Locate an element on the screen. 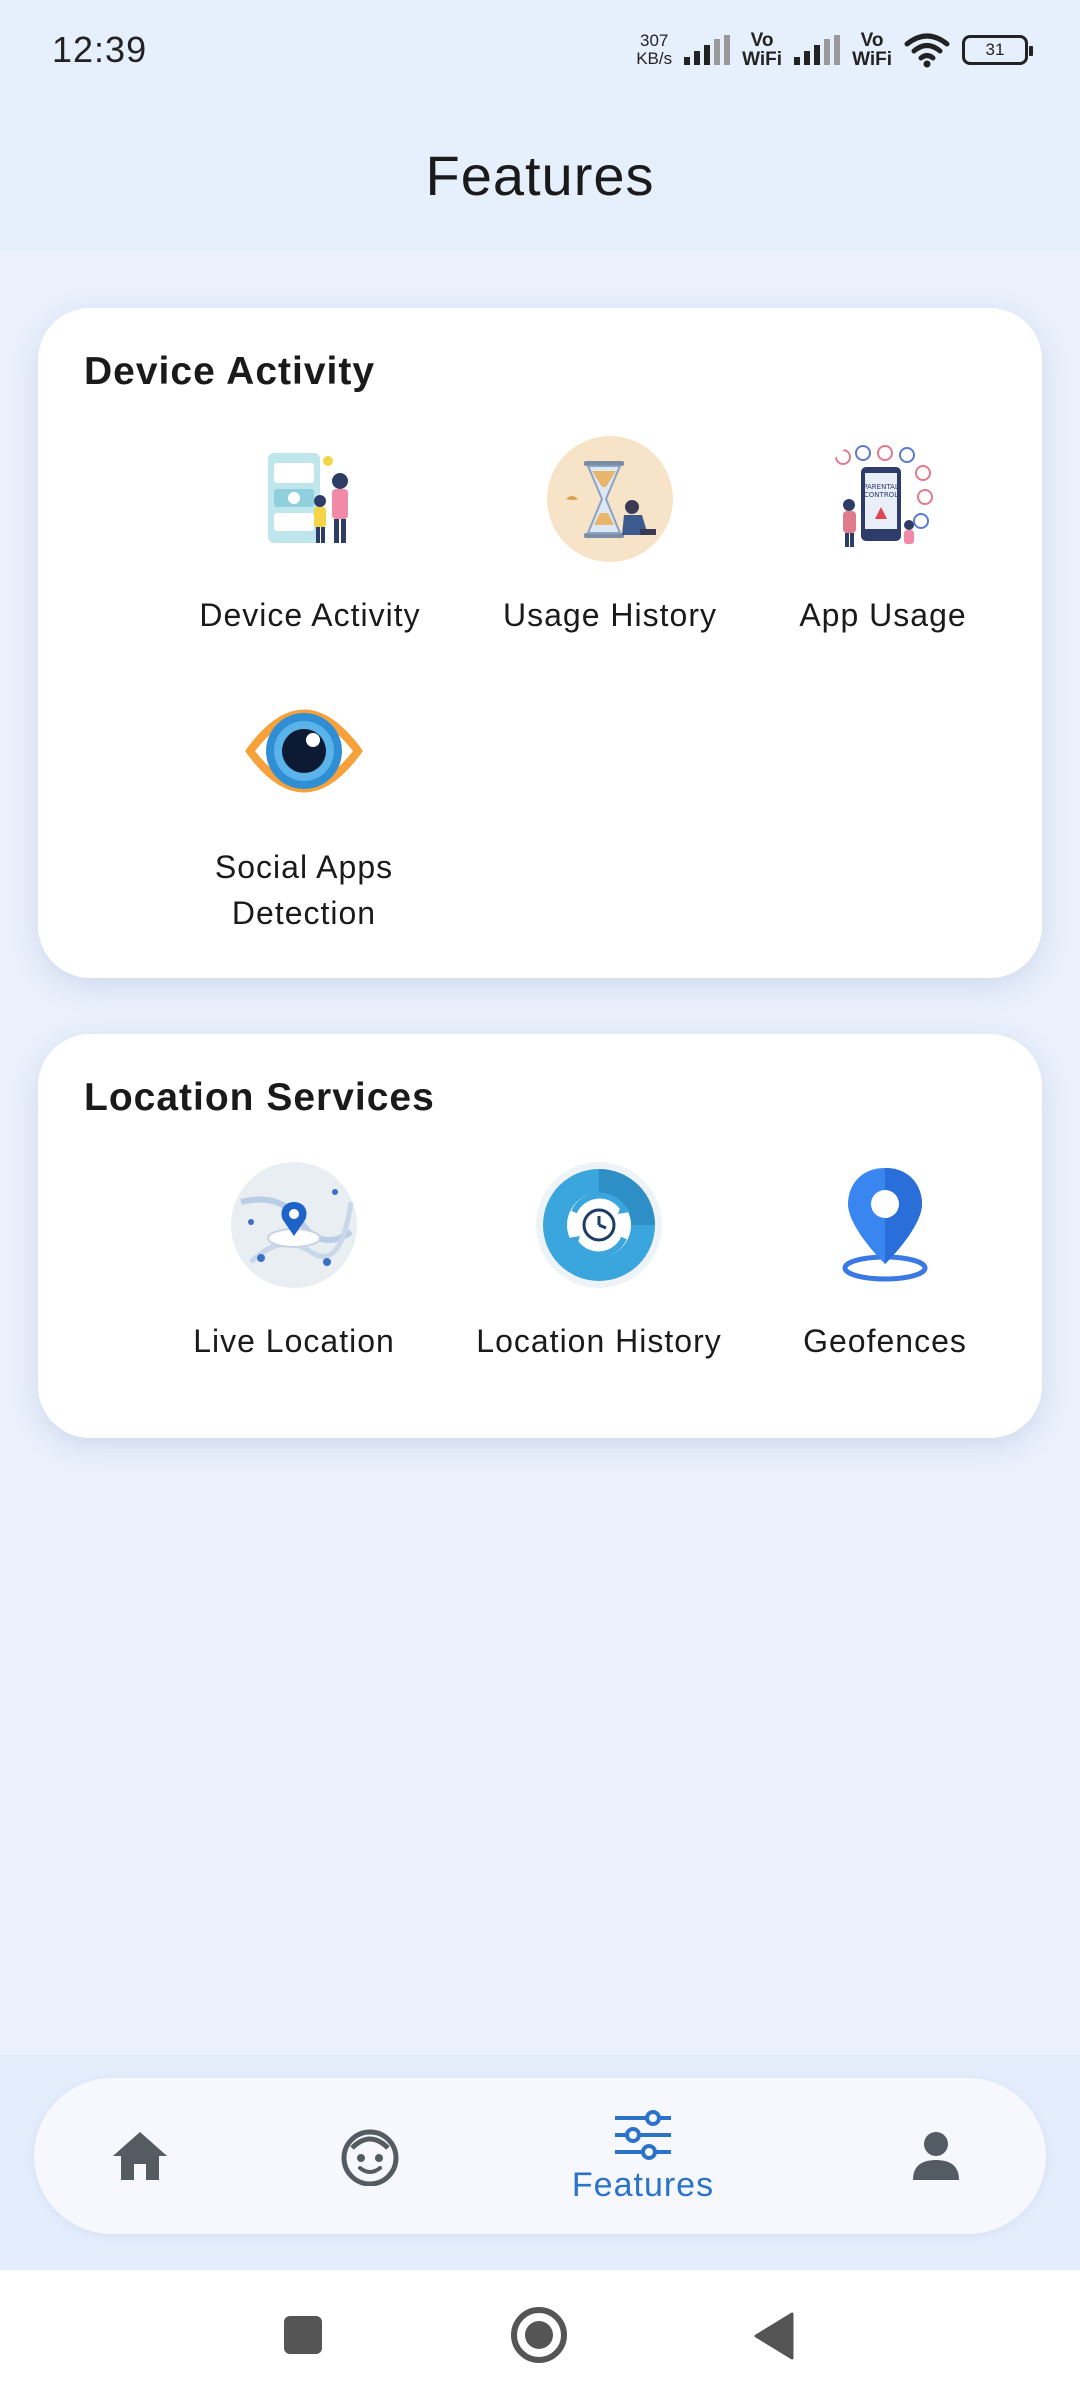 The width and height of the screenshot is (1080, 2400). map-pin-illustration-icon is located at coordinates (294, 1225).